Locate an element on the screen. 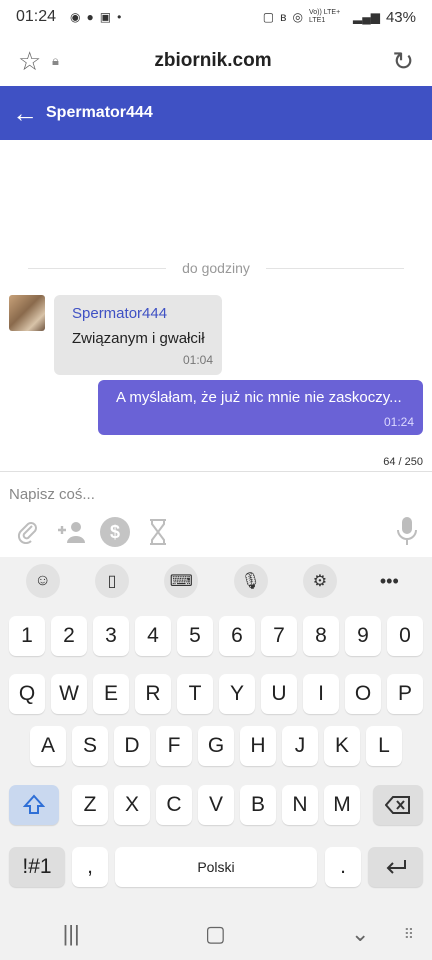  more-icon: ••• is located at coordinates (389, 581).